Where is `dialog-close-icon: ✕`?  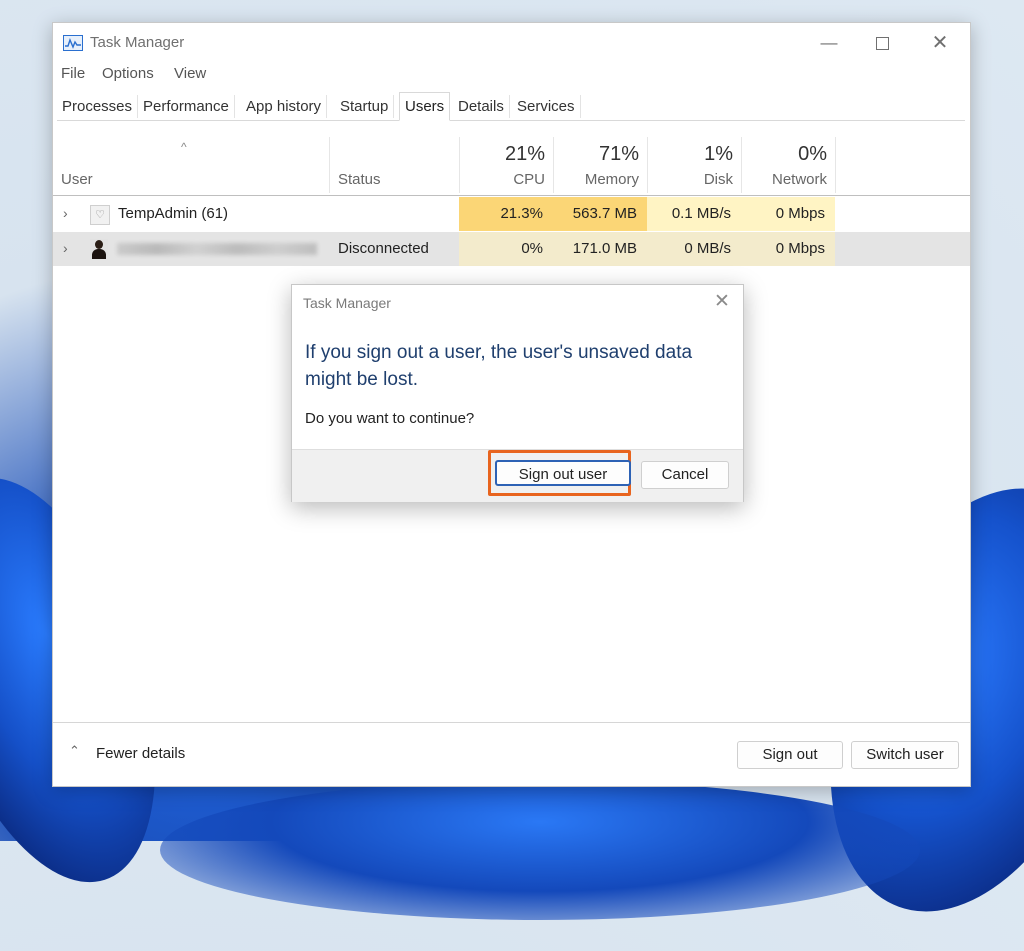 dialog-close-icon: ✕ is located at coordinates (722, 301).